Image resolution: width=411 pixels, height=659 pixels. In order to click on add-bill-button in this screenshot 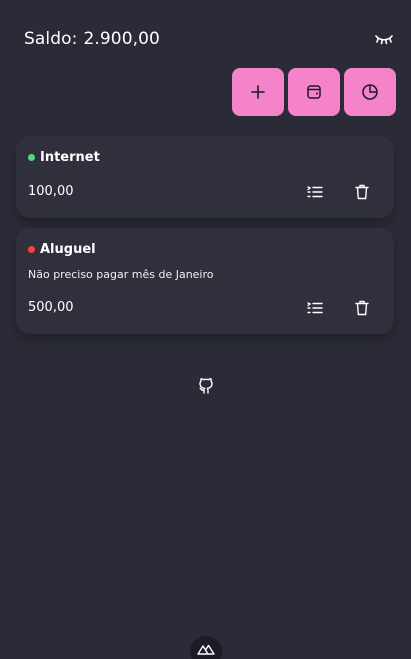, I will do `click(258, 92)`.